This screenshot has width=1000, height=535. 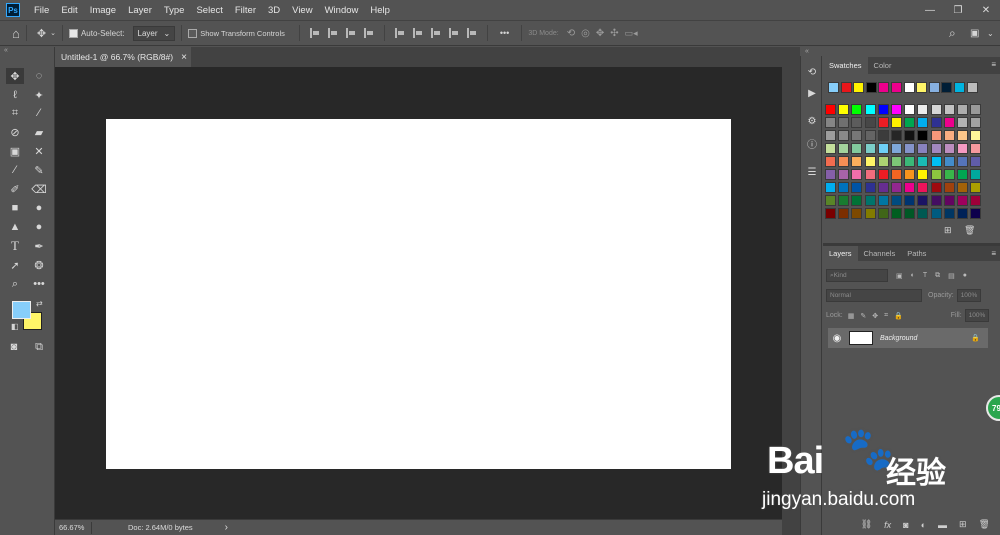 What do you see at coordinates (39, 208) in the screenshot?
I see `blur-tool-icon: ●` at bounding box center [39, 208].